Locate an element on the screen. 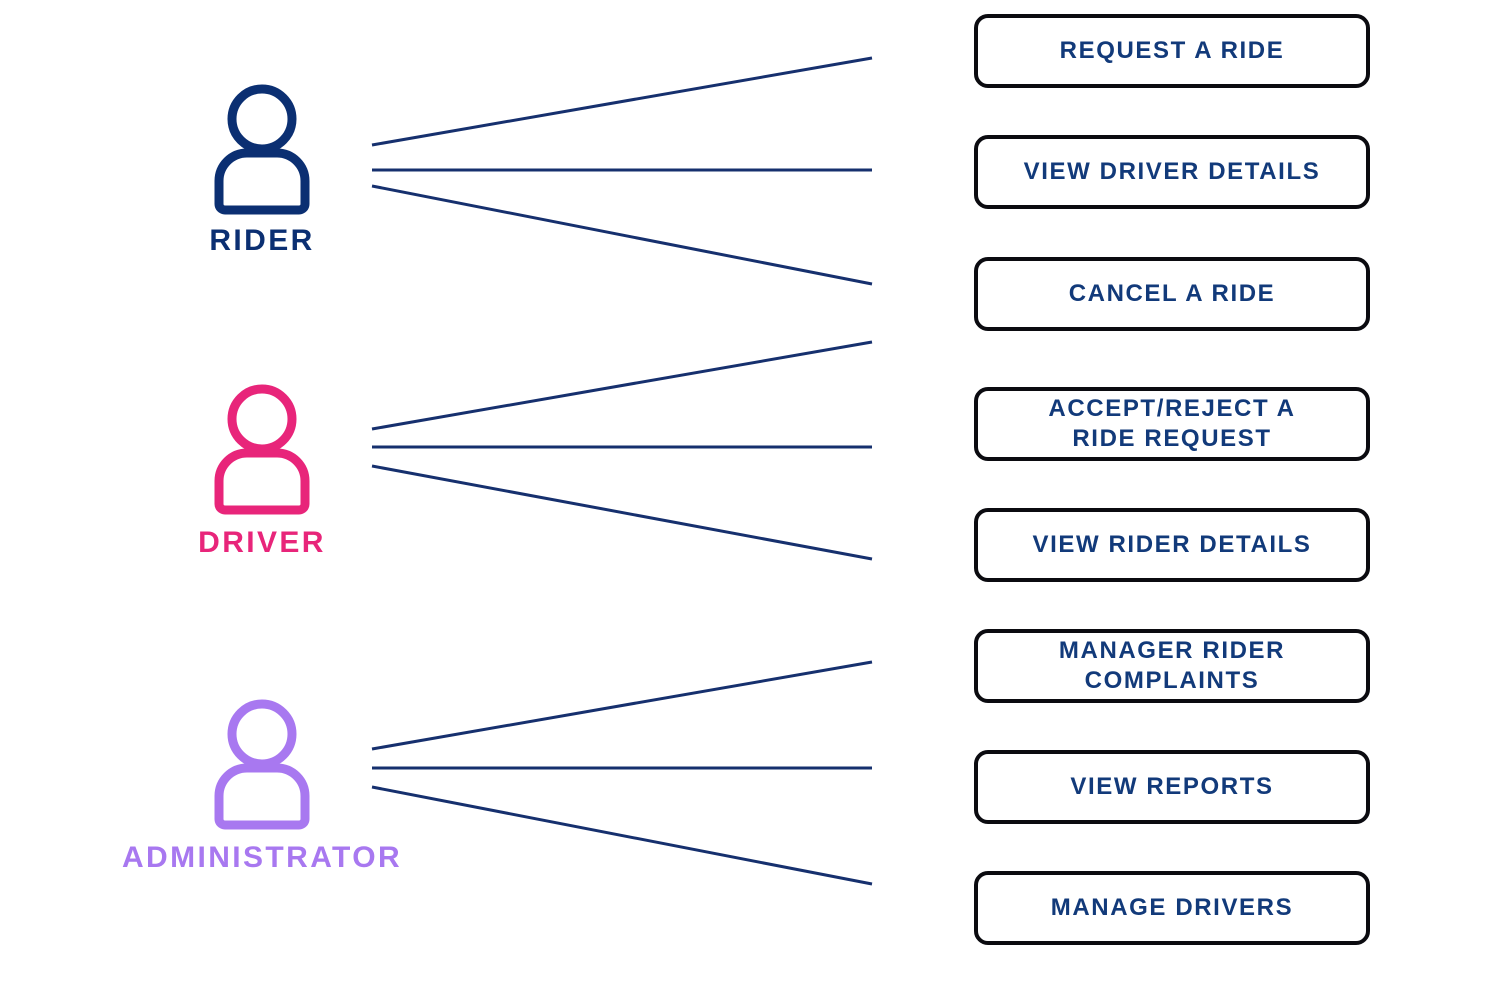 This screenshot has width=1500, height=1000. usecase-request-a-ride: REQUEST A RIDE is located at coordinates (1172, 51).